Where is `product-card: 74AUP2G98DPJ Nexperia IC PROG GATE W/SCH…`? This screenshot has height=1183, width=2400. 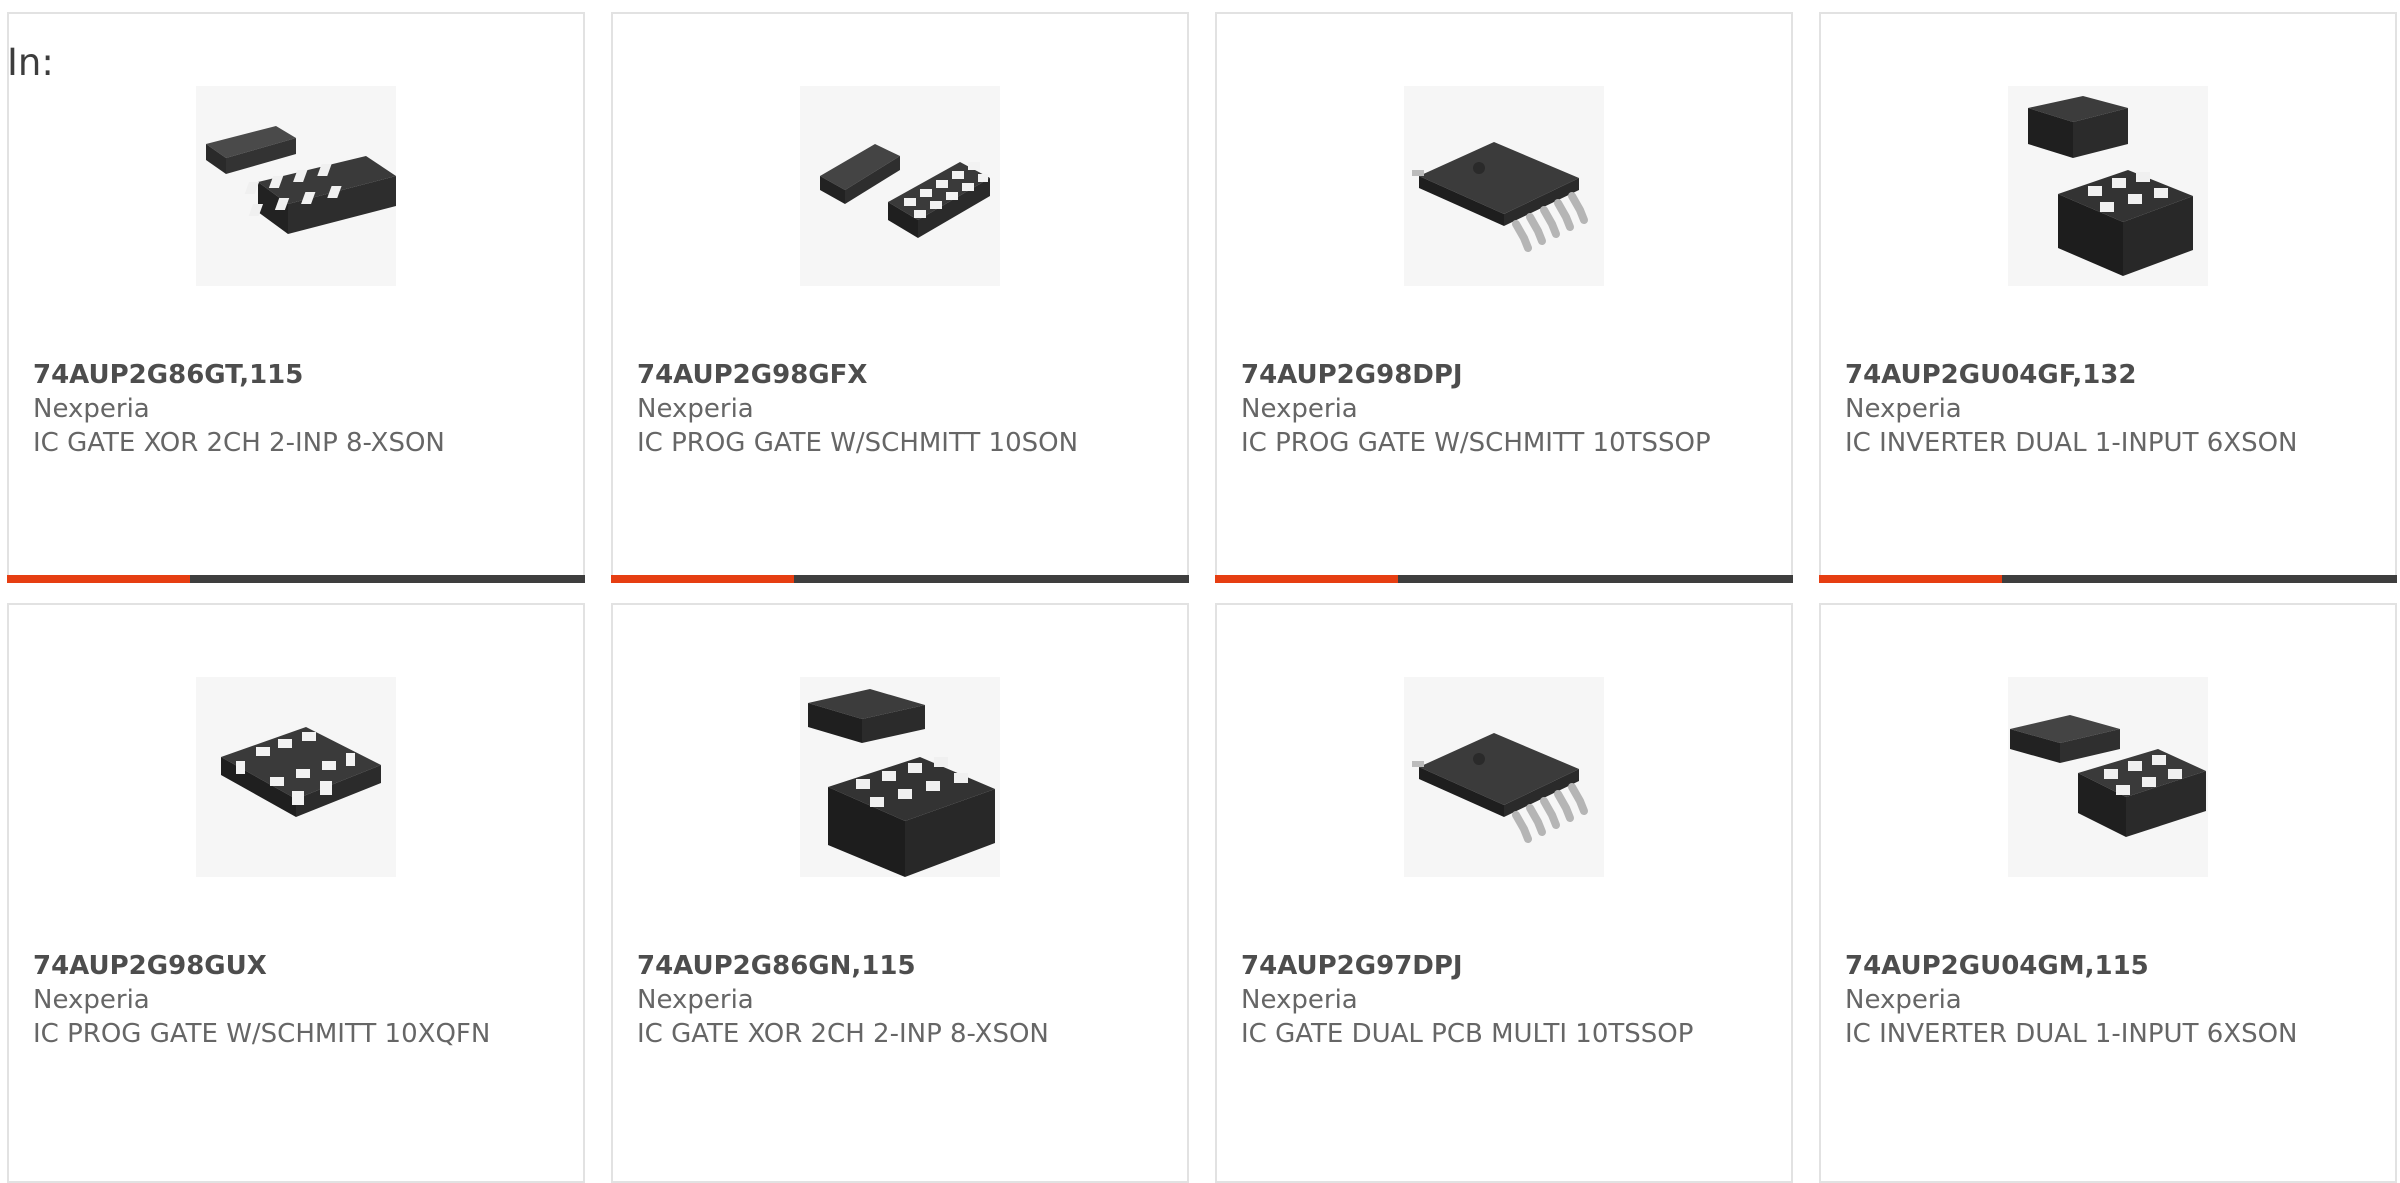 product-card: 74AUP2G98DPJ Nexperia IC PROG GATE W/SCH… is located at coordinates (1504, 297).